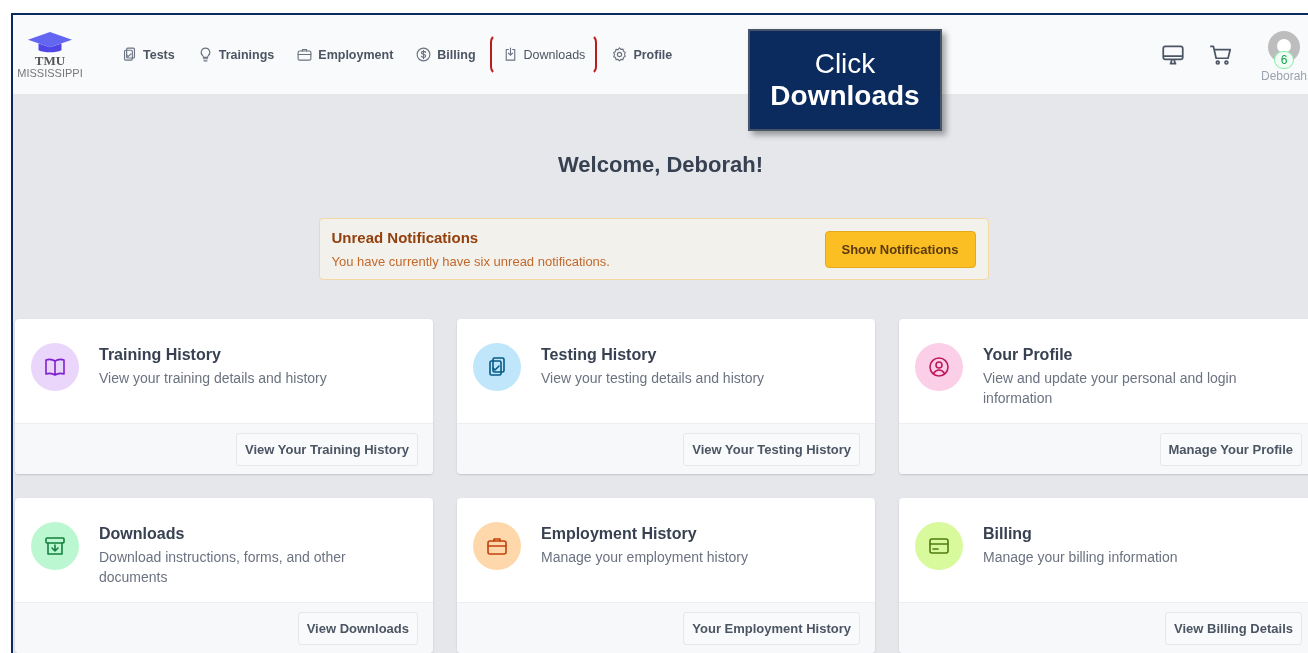 The image size is (1308, 653). Describe the element at coordinates (405, 237) in the screenshot. I see `notification-title: Unread Notifications` at that location.